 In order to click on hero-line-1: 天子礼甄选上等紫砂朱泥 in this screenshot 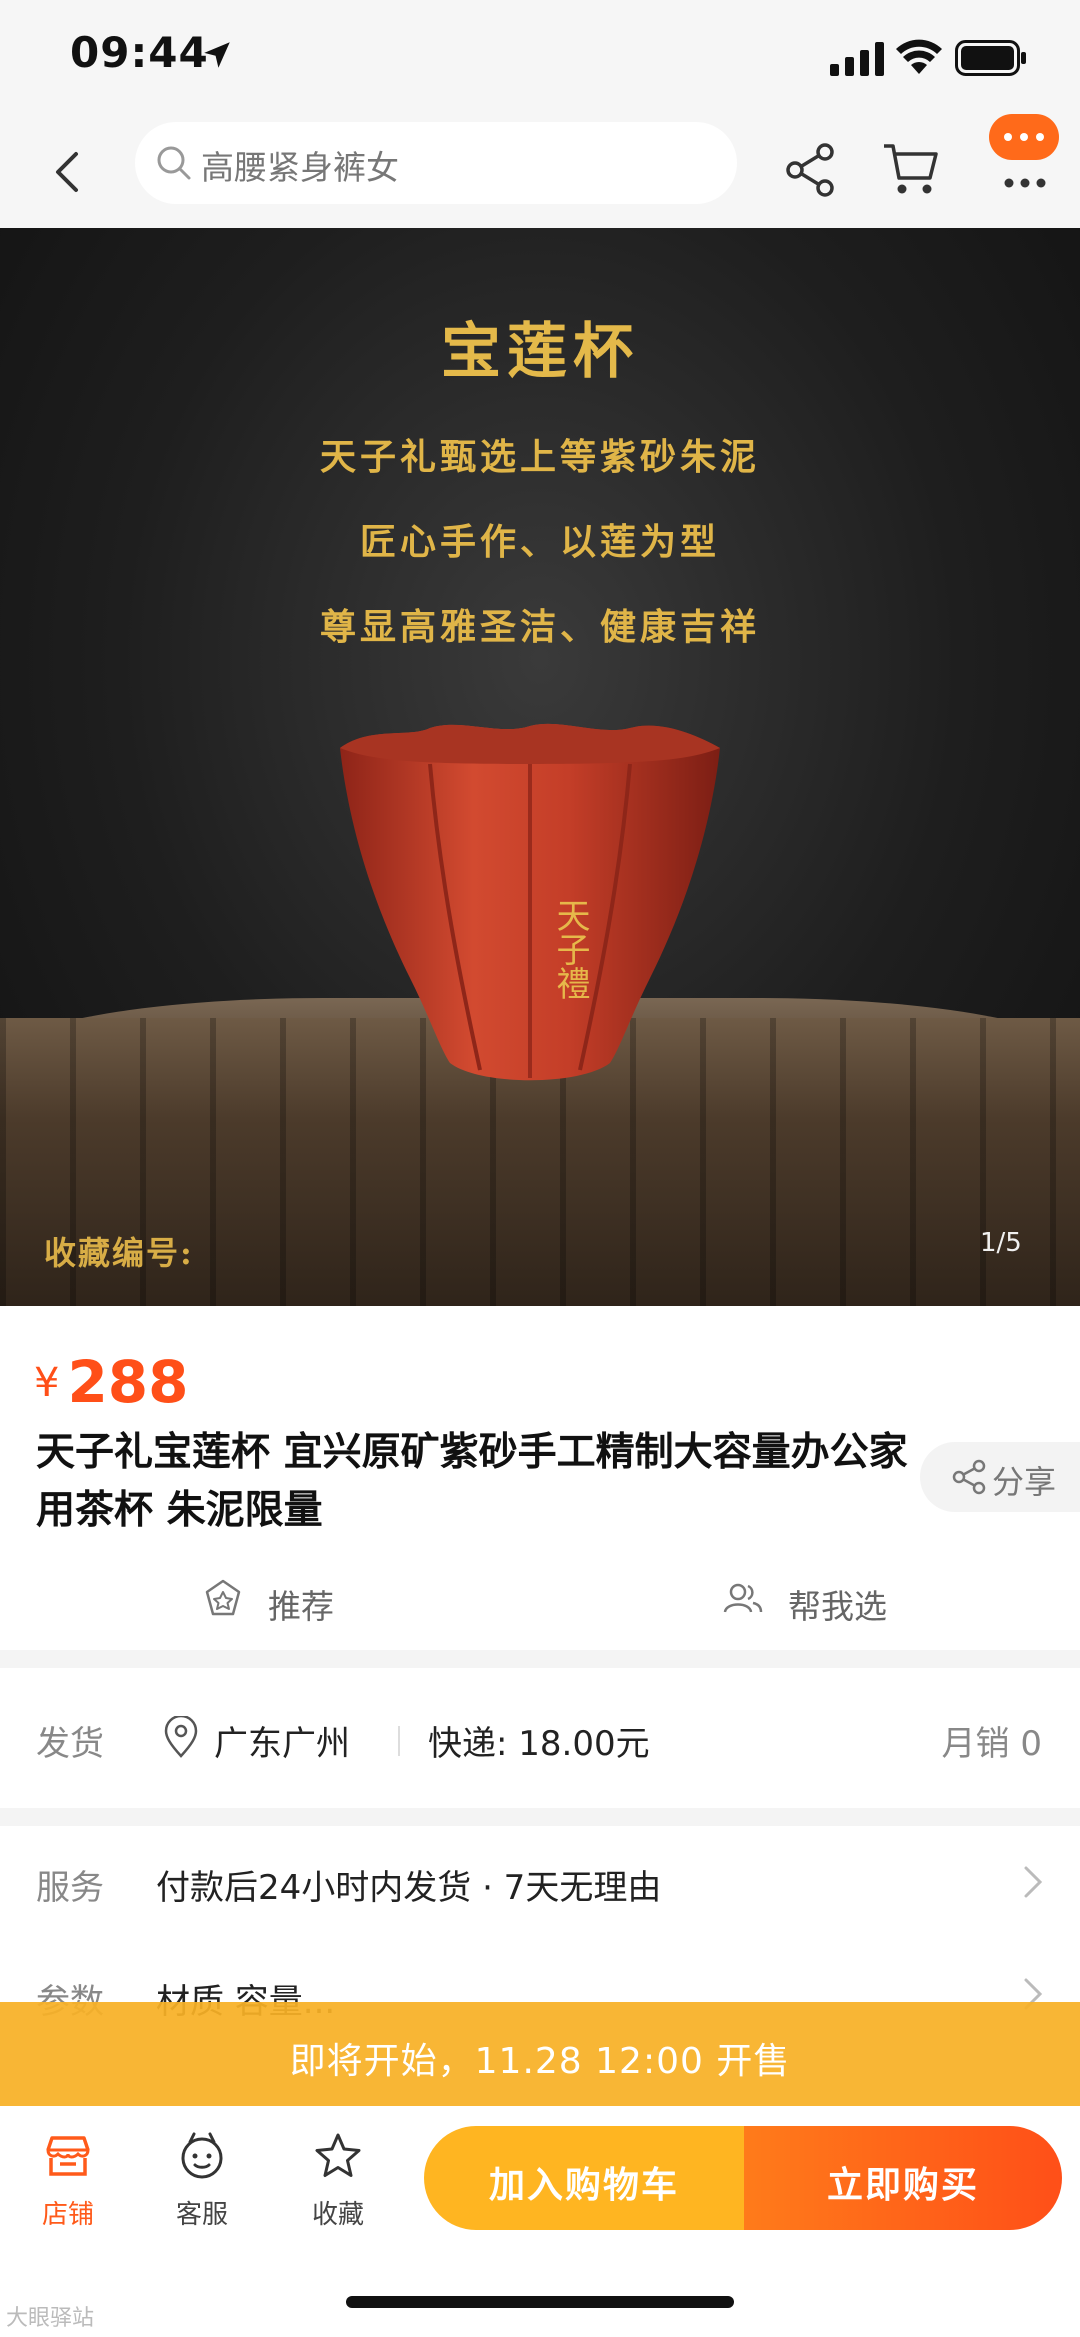, I will do `click(539, 457)`.